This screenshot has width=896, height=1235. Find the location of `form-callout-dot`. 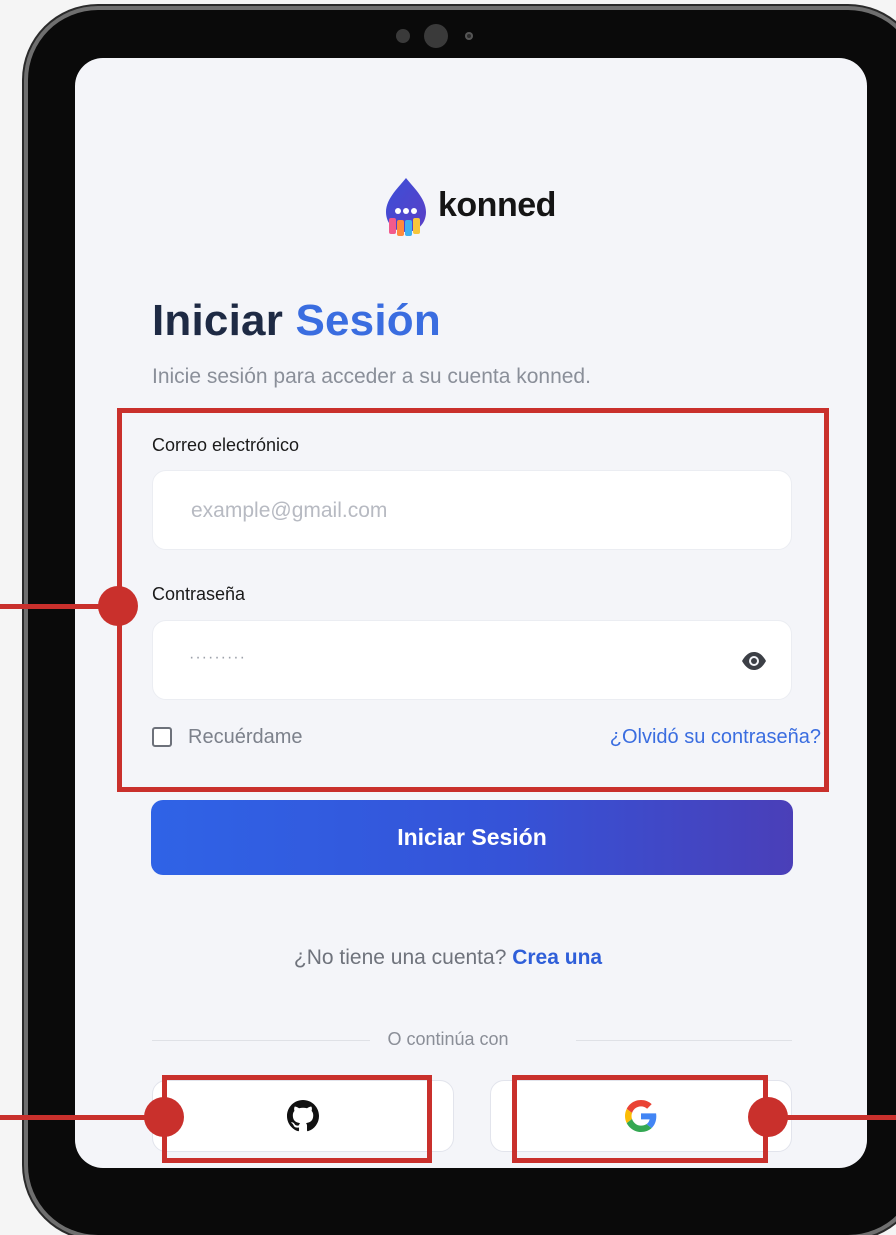

form-callout-dot is located at coordinates (118, 606).